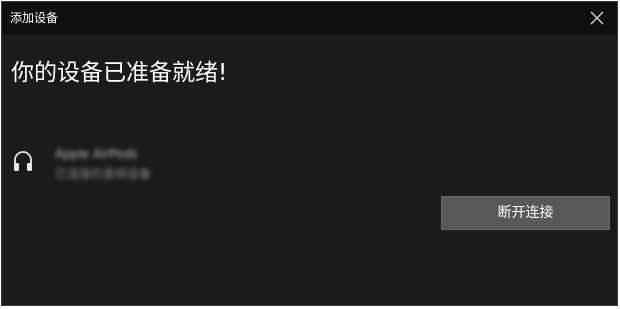 Image resolution: width=620 pixels, height=309 pixels. I want to click on window-title: 添加设备, so click(34, 18).